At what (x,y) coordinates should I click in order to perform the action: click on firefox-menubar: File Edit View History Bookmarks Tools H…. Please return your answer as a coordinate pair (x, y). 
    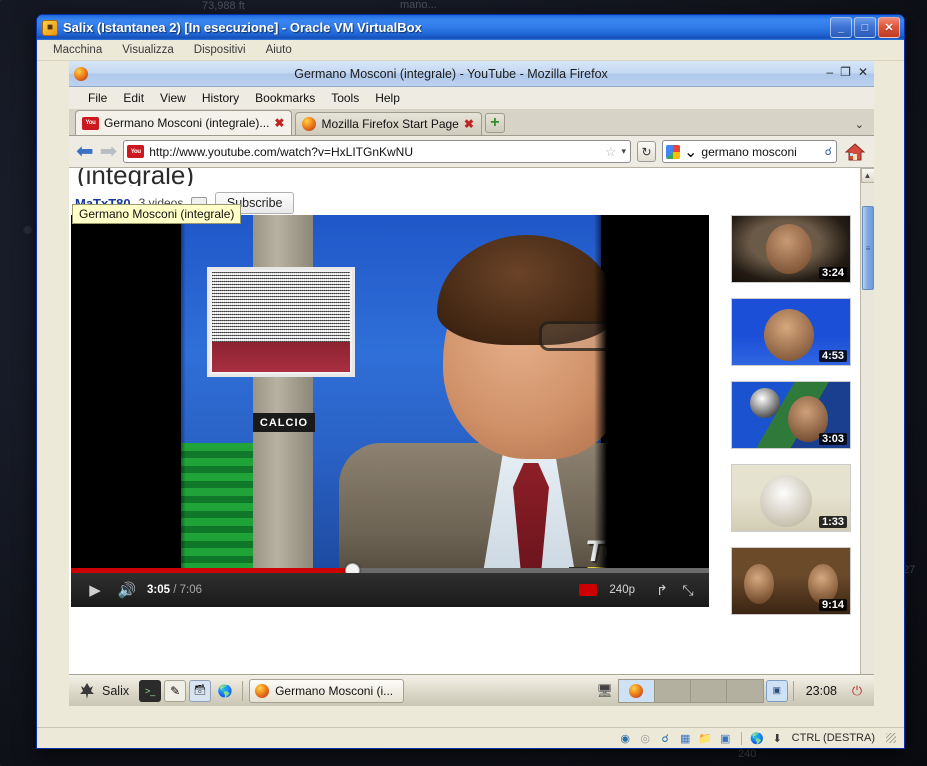
    Looking at the image, I should click on (471, 98).